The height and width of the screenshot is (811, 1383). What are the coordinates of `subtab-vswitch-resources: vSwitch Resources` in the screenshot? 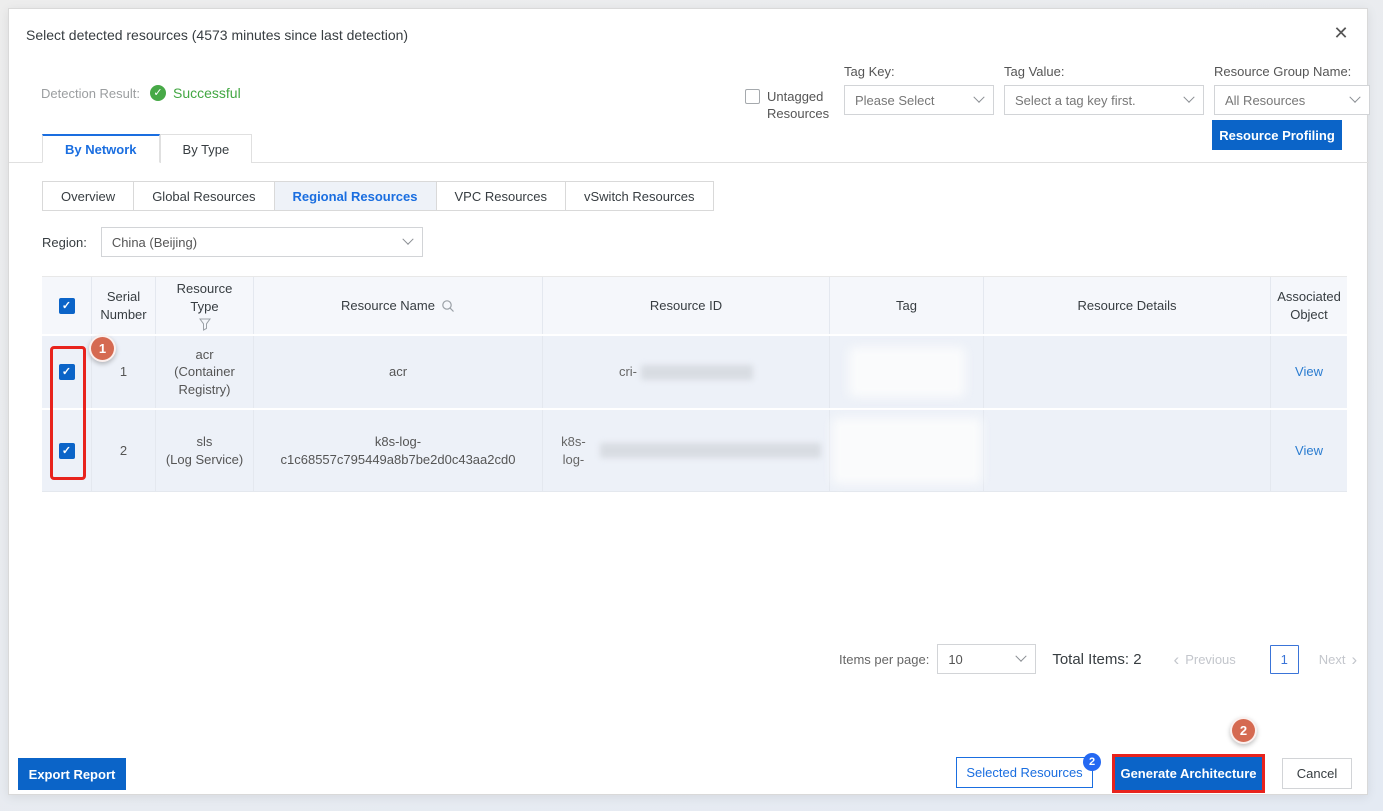 It's located at (639, 196).